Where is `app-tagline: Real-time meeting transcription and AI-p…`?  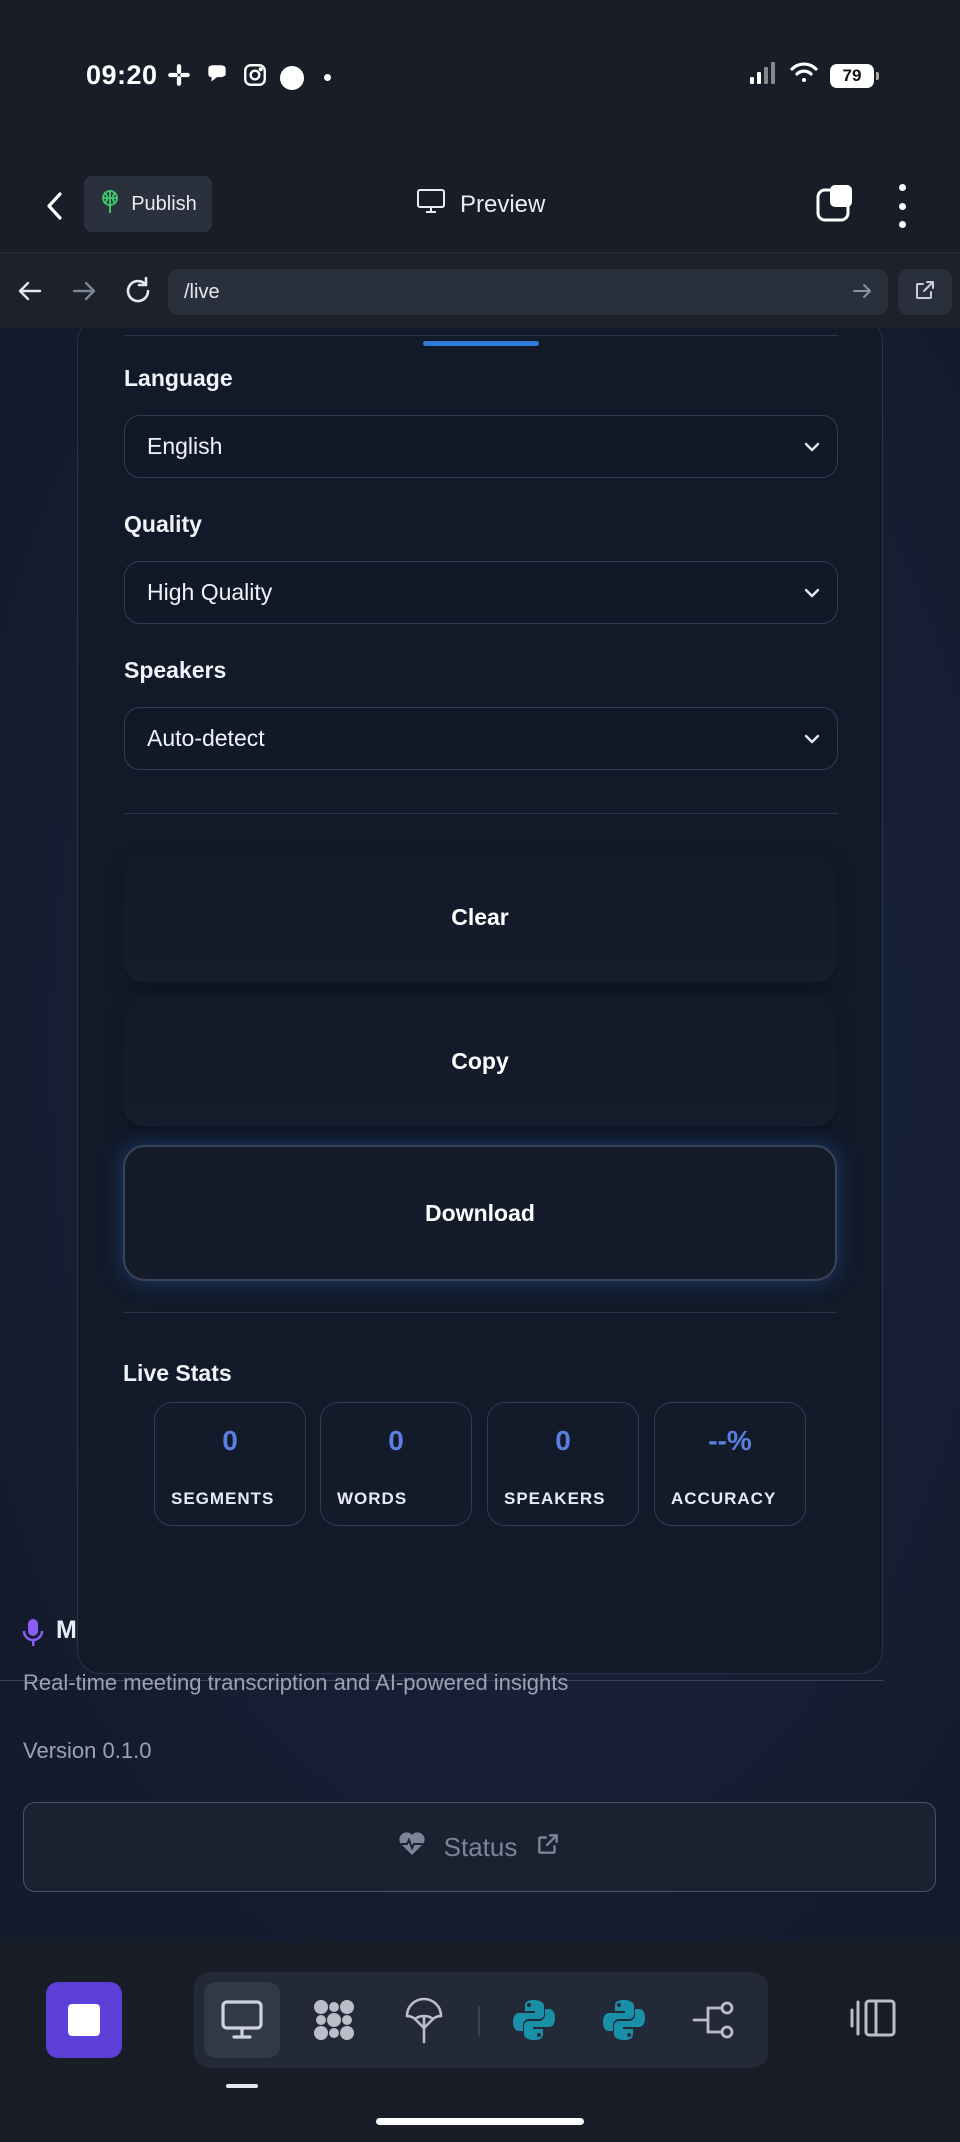
app-tagline: Real-time meeting transcription and AI-p… is located at coordinates (296, 1682).